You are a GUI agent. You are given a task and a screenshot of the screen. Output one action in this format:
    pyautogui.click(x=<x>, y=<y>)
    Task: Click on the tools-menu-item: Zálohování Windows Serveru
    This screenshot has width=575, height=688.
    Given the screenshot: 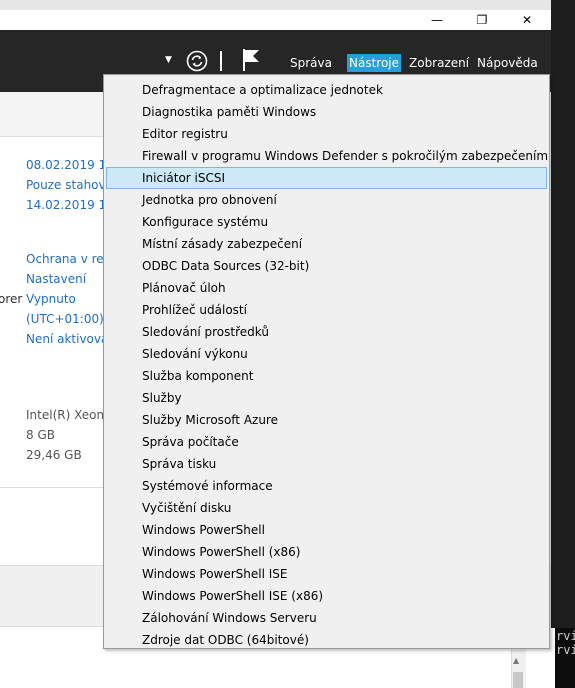 What is the action you would take?
    pyautogui.click(x=326, y=618)
    